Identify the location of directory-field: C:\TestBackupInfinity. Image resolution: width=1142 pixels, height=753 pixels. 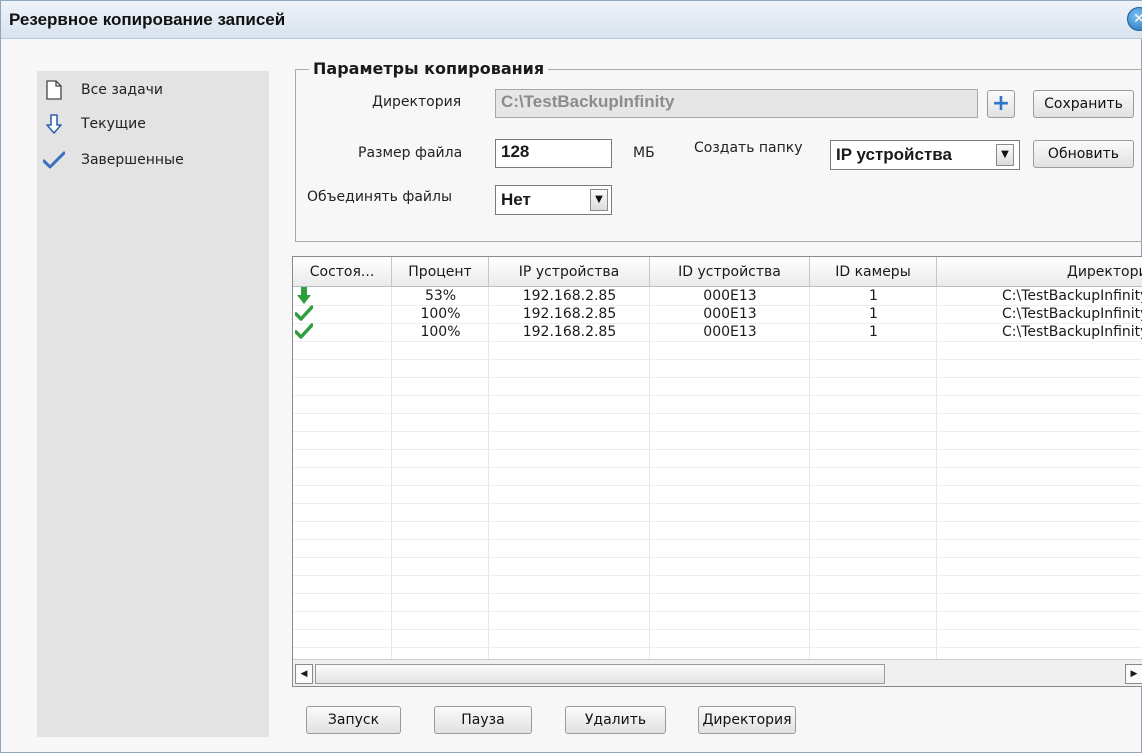
(736, 103).